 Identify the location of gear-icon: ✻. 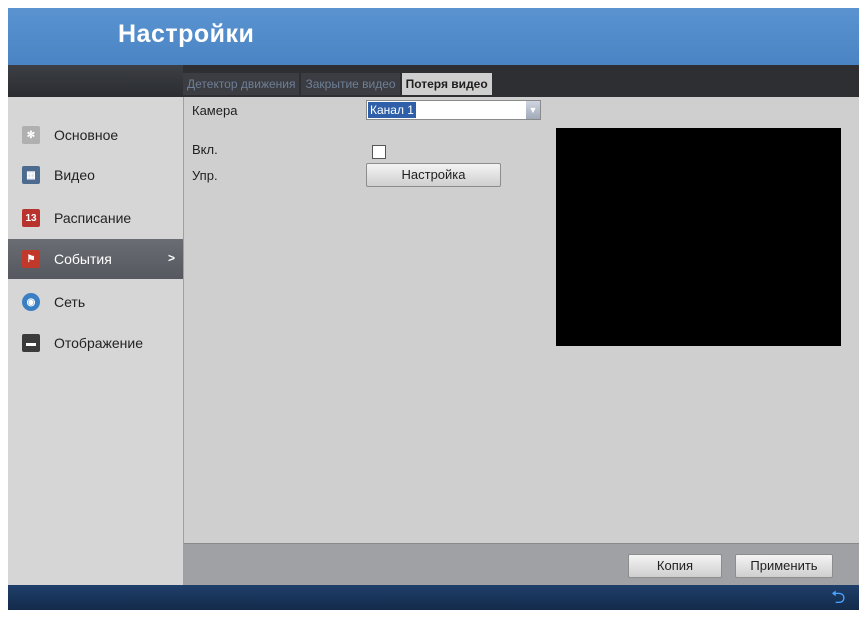
(31, 135).